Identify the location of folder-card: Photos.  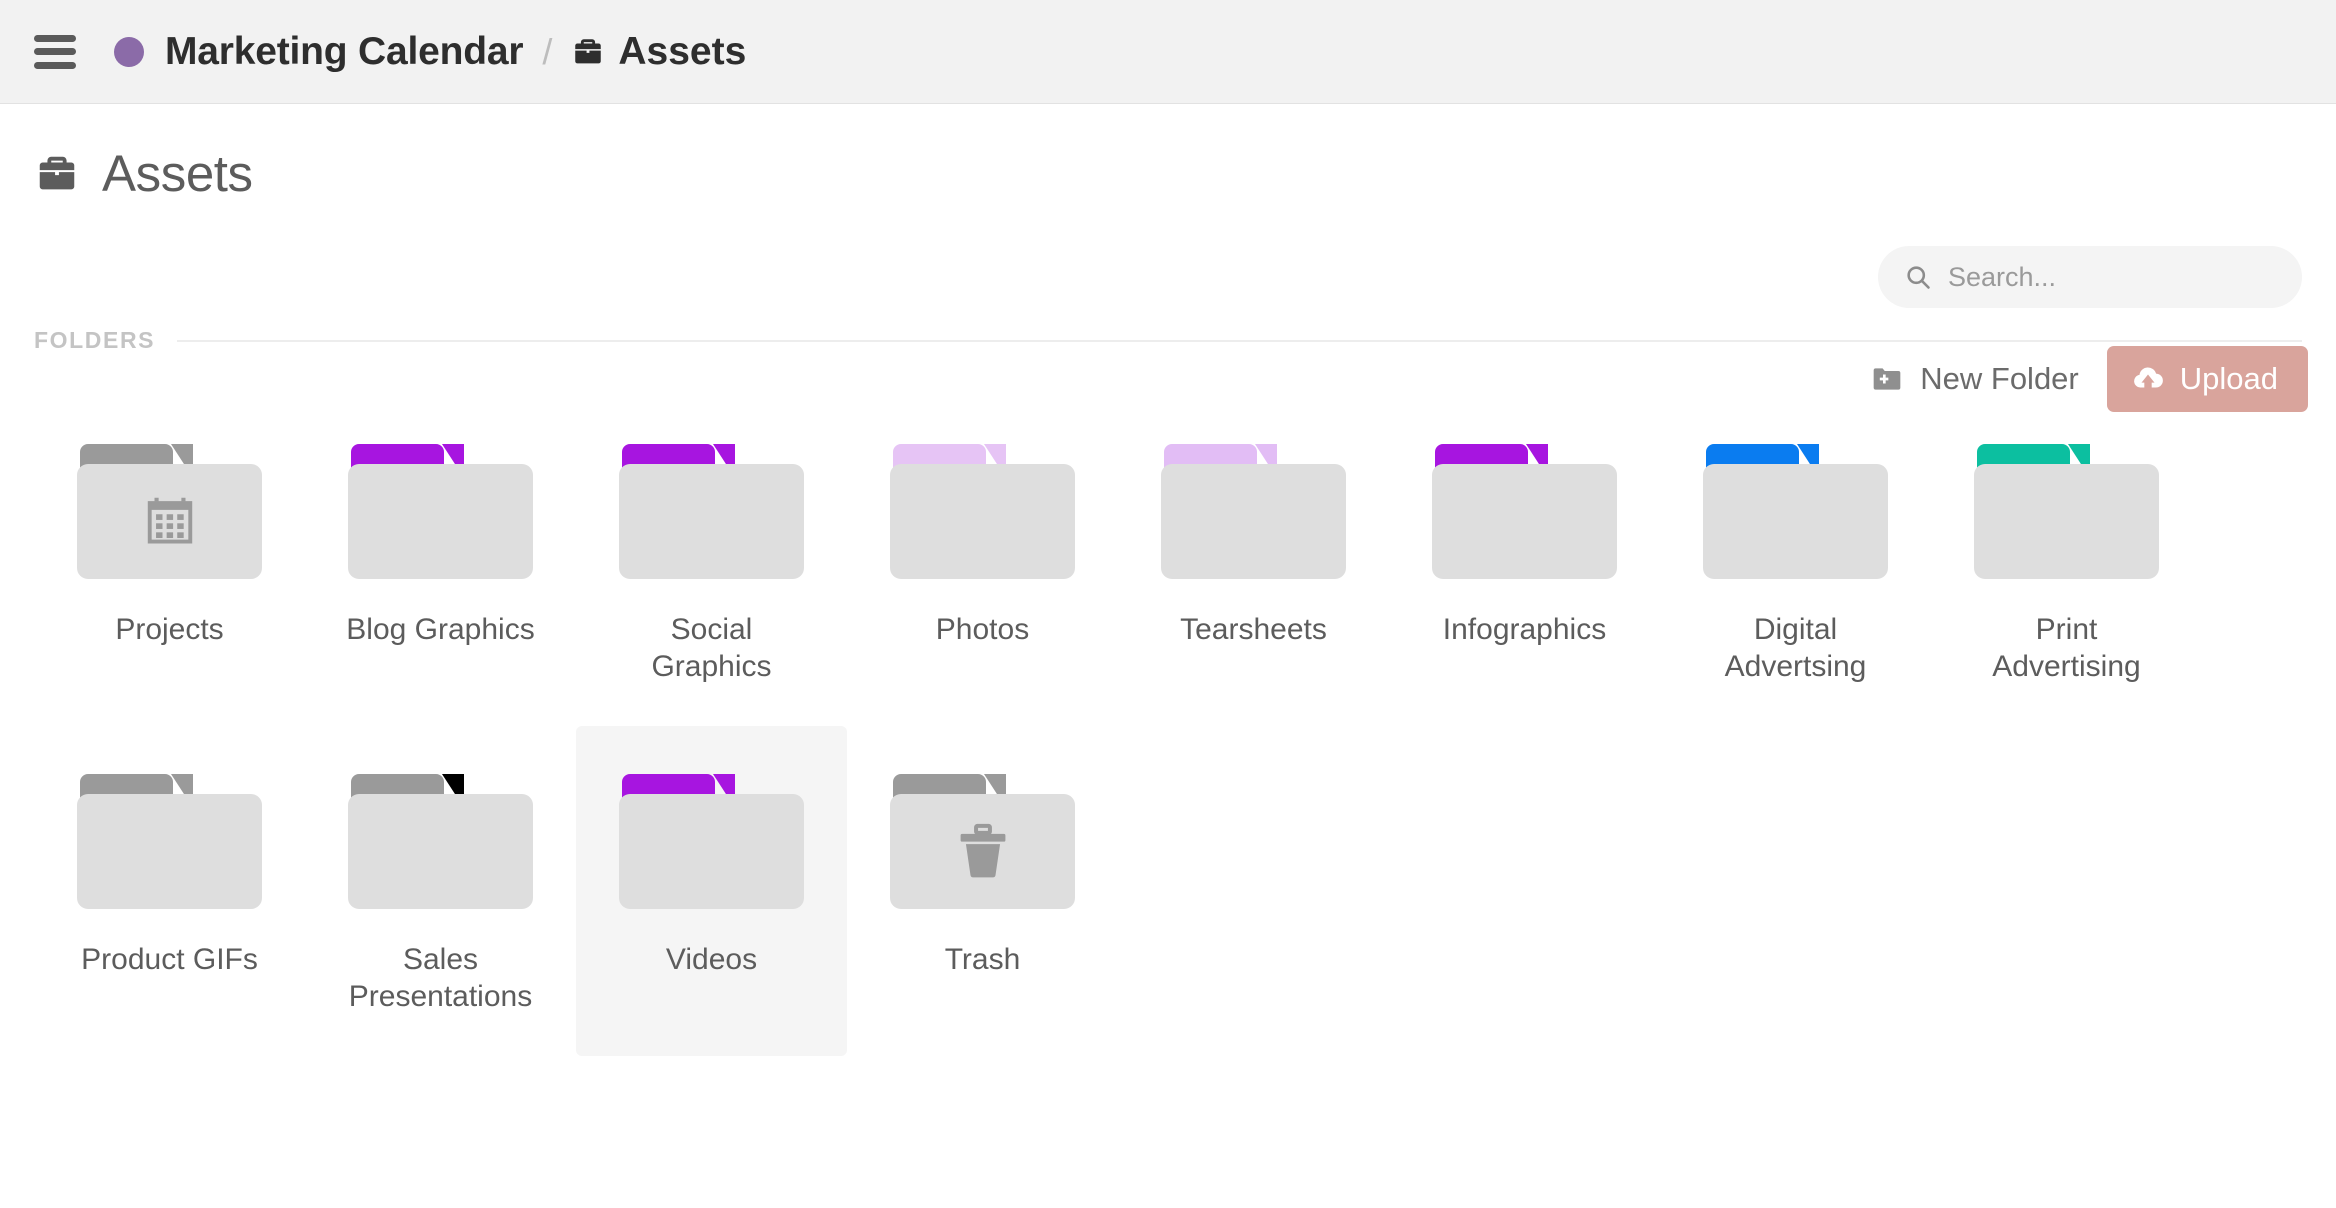
(982, 561).